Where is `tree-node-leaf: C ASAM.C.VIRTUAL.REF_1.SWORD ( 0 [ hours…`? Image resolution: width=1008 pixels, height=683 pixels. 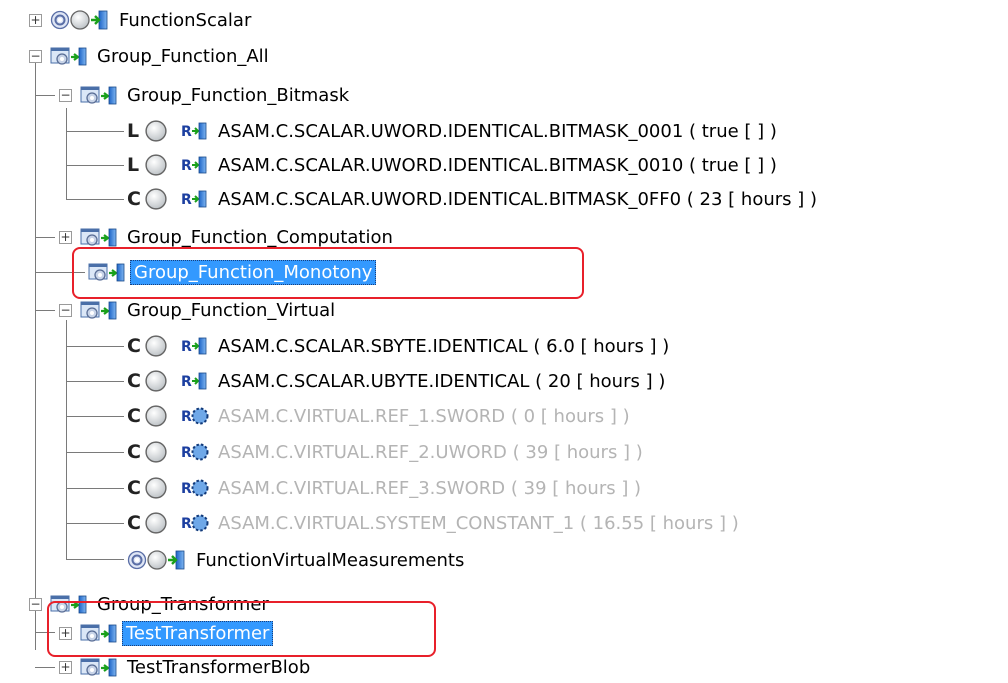
tree-node-leaf: C ASAM.C.VIRTUAL.REF_1.SWORD ( 0 [ hours… is located at coordinates (380, 416).